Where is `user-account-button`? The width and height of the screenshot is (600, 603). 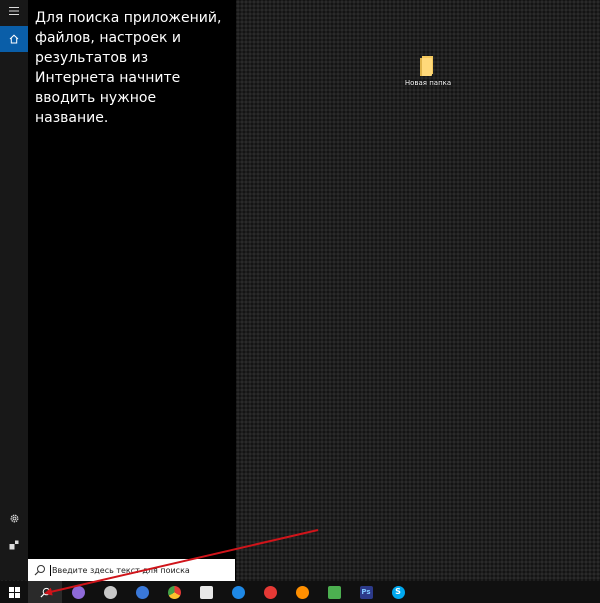 user-account-button is located at coordinates (14, 545).